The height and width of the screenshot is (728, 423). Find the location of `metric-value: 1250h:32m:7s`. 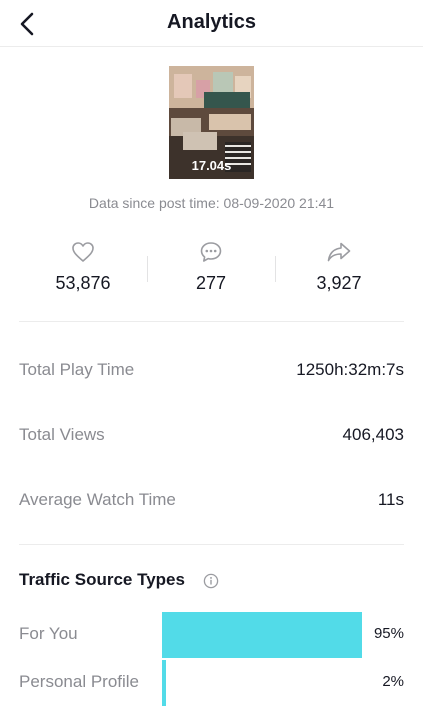

metric-value: 1250h:32m:7s is located at coordinates (350, 369).